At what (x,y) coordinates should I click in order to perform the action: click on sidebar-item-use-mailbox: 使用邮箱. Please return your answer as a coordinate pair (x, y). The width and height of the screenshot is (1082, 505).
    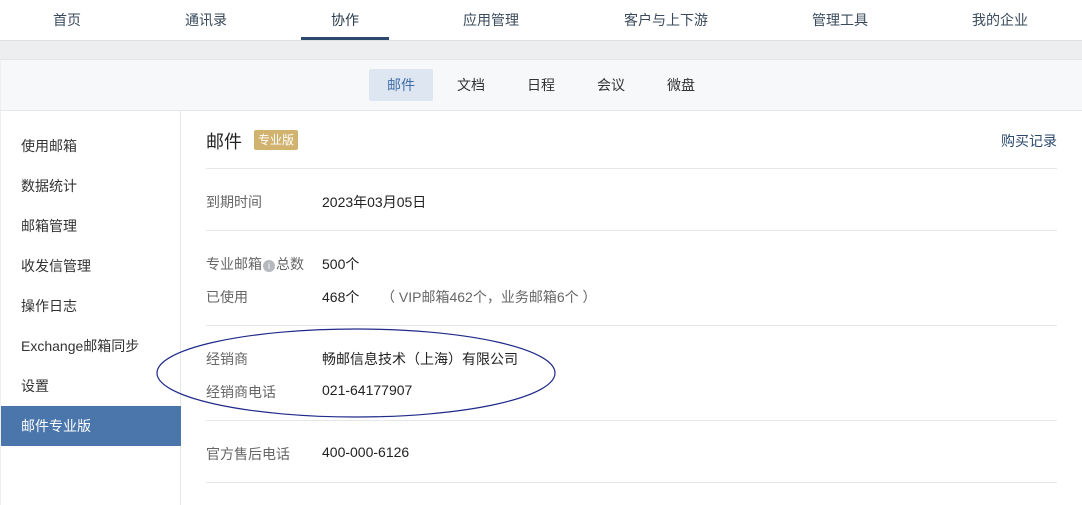
    Looking at the image, I should click on (91, 146).